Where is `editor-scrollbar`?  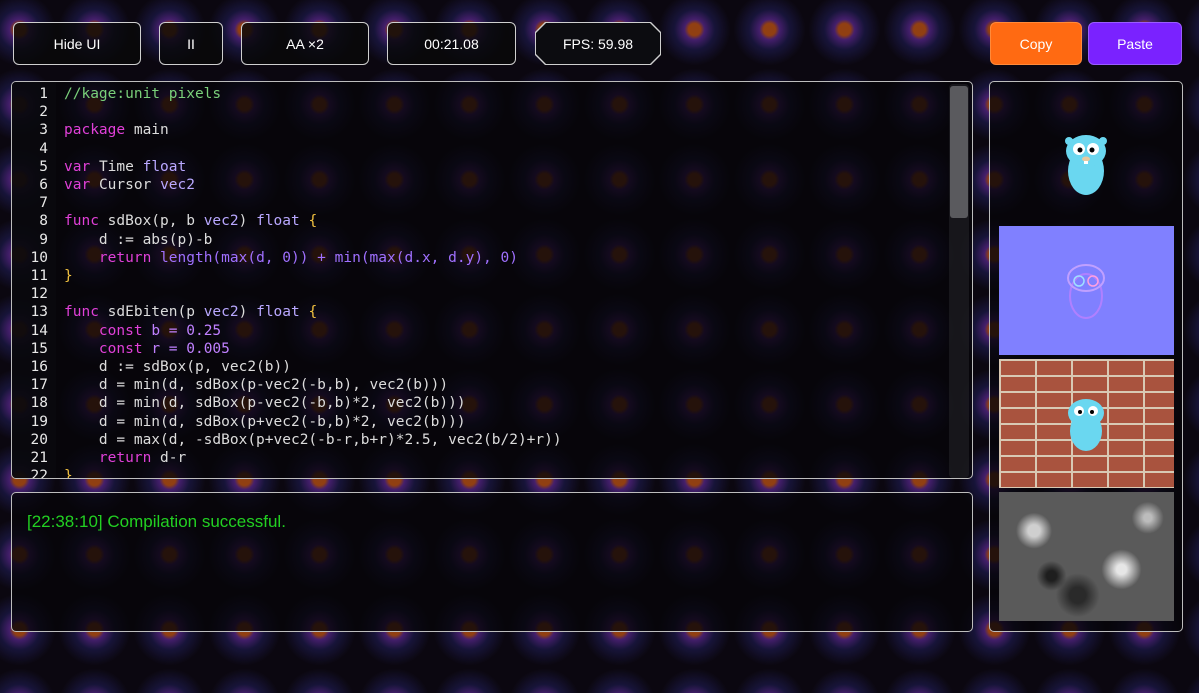 editor-scrollbar is located at coordinates (959, 281).